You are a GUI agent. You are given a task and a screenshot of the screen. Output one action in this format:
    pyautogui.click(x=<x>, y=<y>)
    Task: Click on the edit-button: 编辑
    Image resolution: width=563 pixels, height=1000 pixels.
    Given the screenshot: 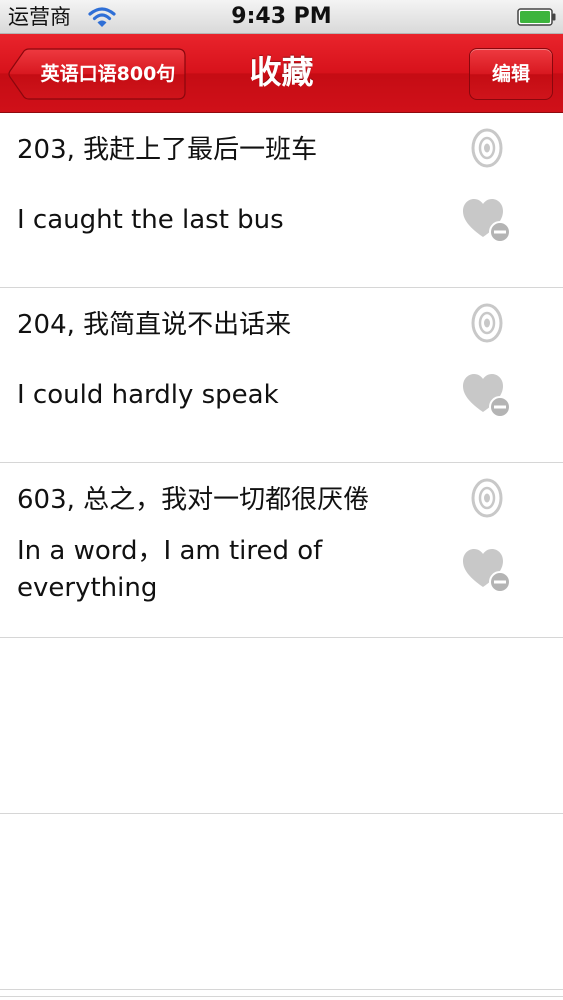 What is the action you would take?
    pyautogui.click(x=511, y=74)
    